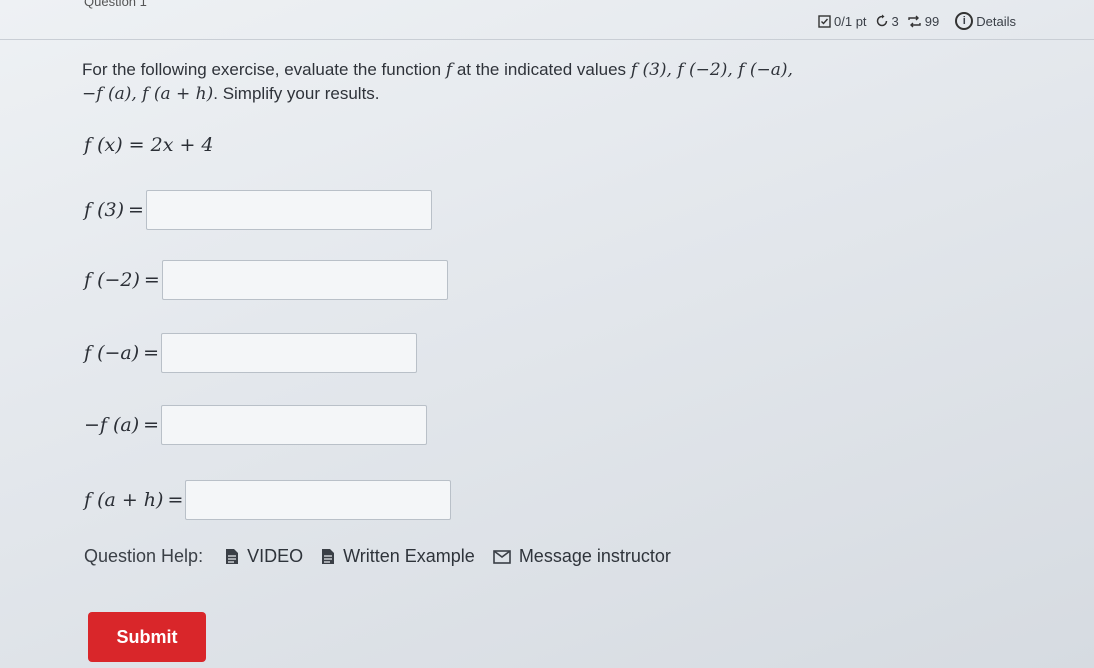 Image resolution: width=1094 pixels, height=668 pixels. I want to click on attempts-status: 99, so click(923, 21).